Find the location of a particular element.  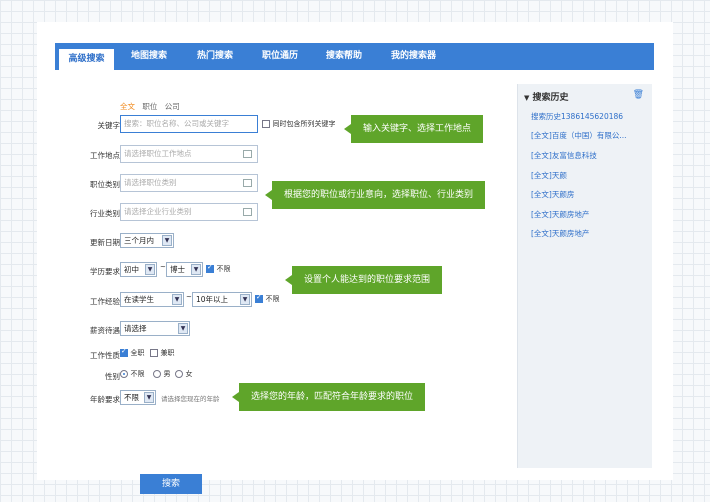

gender-any: 不限 is located at coordinates (132, 374).